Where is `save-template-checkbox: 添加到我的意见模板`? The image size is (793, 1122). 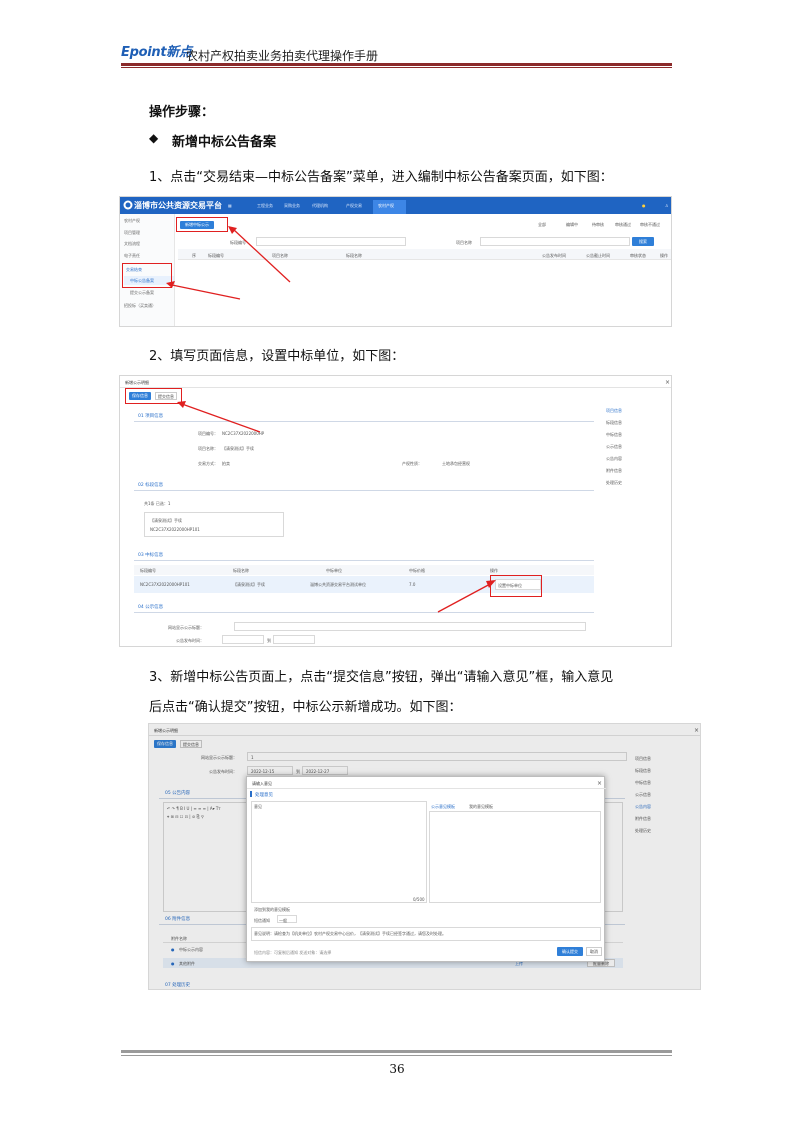 save-template-checkbox: 添加到我的意见模板 is located at coordinates (272, 910).